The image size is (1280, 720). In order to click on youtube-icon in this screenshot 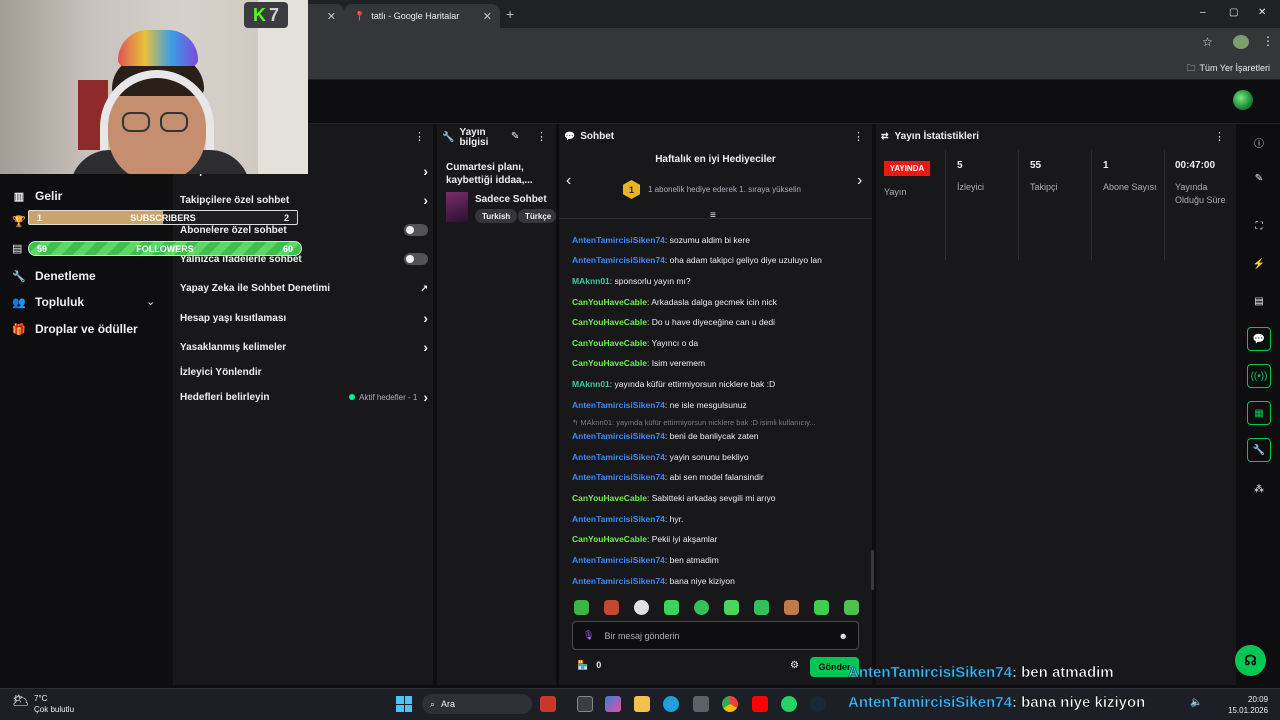, I will do `click(760, 704)`.